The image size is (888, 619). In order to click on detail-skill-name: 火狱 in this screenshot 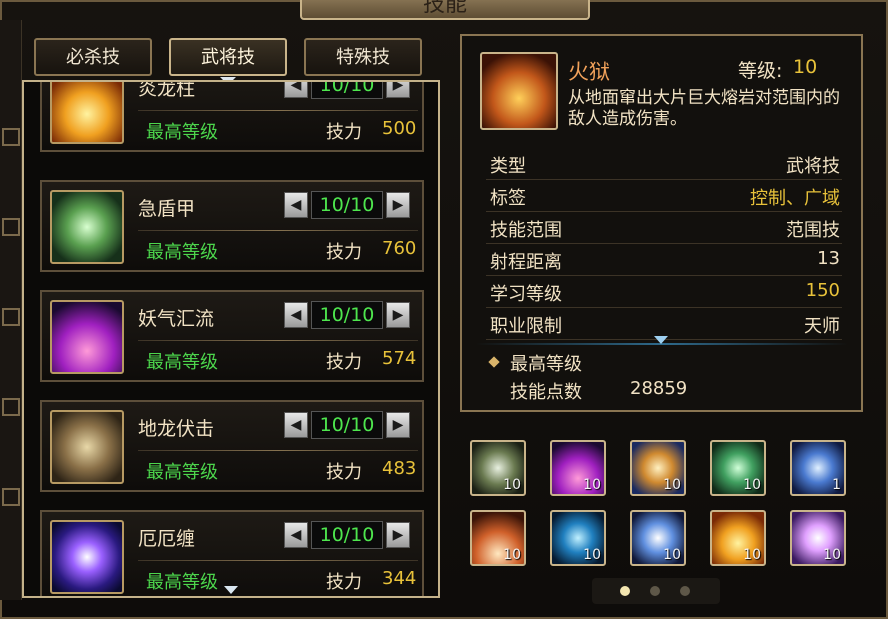, I will do `click(589, 72)`.